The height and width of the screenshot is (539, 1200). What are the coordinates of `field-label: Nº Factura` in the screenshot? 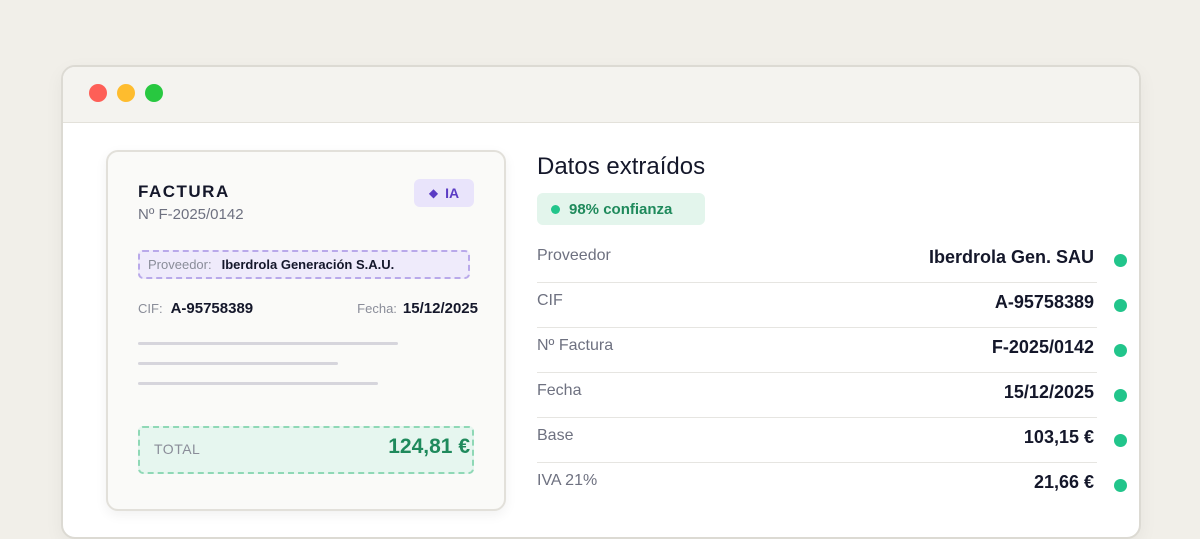 It's located at (575, 345).